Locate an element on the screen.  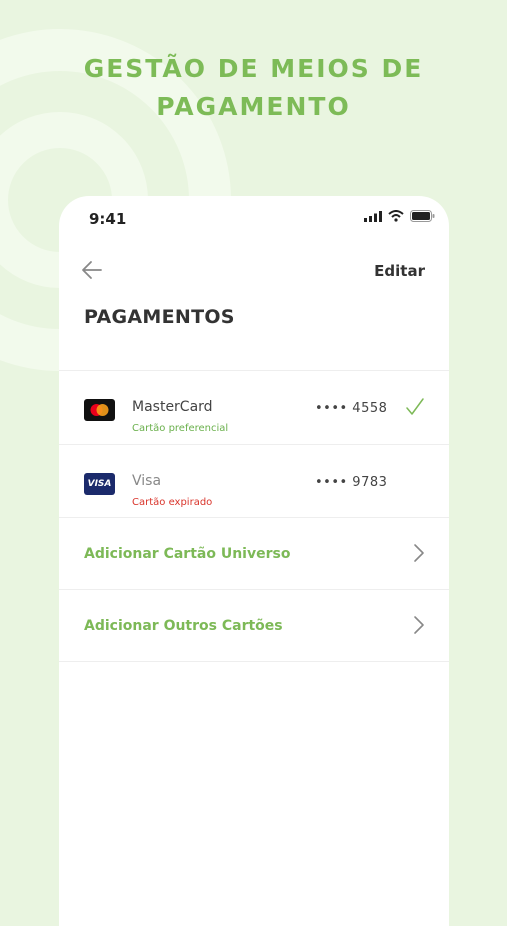
mastercard-logo is located at coordinates (99, 410).